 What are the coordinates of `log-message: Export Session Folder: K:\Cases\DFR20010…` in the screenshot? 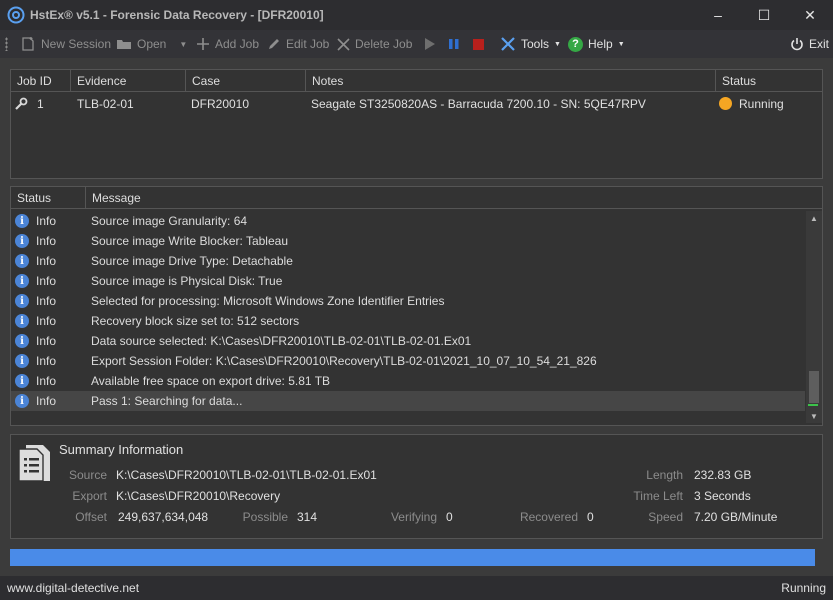 It's located at (344, 361).